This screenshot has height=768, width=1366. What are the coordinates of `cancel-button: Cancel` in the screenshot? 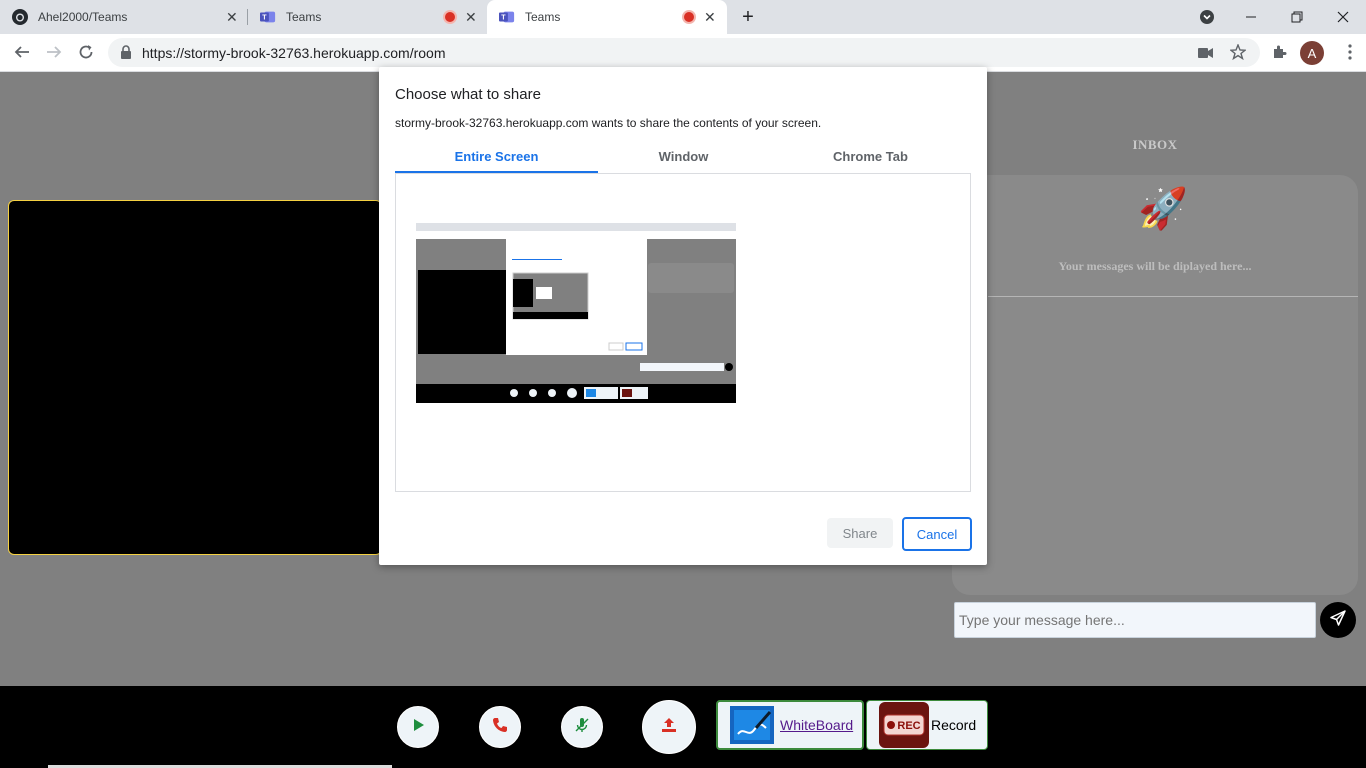 It's located at (937, 534).